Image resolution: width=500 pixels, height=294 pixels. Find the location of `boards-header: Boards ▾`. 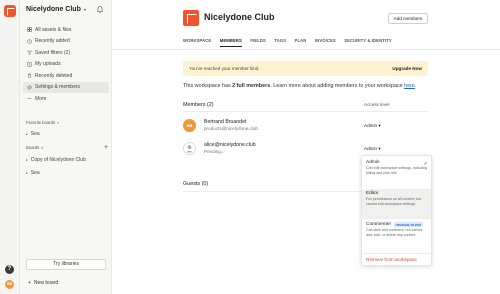

boards-header: Boards ▾ is located at coordinates (34, 147).